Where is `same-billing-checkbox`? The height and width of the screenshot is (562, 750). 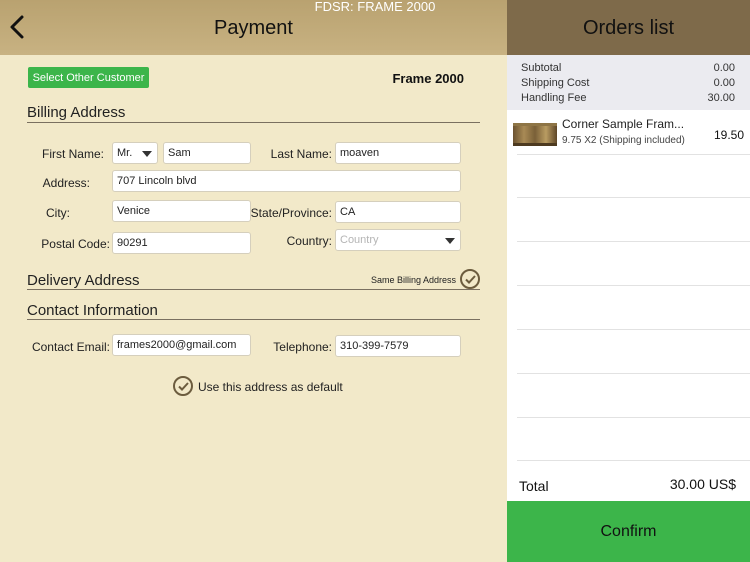
same-billing-checkbox is located at coordinates (470, 279).